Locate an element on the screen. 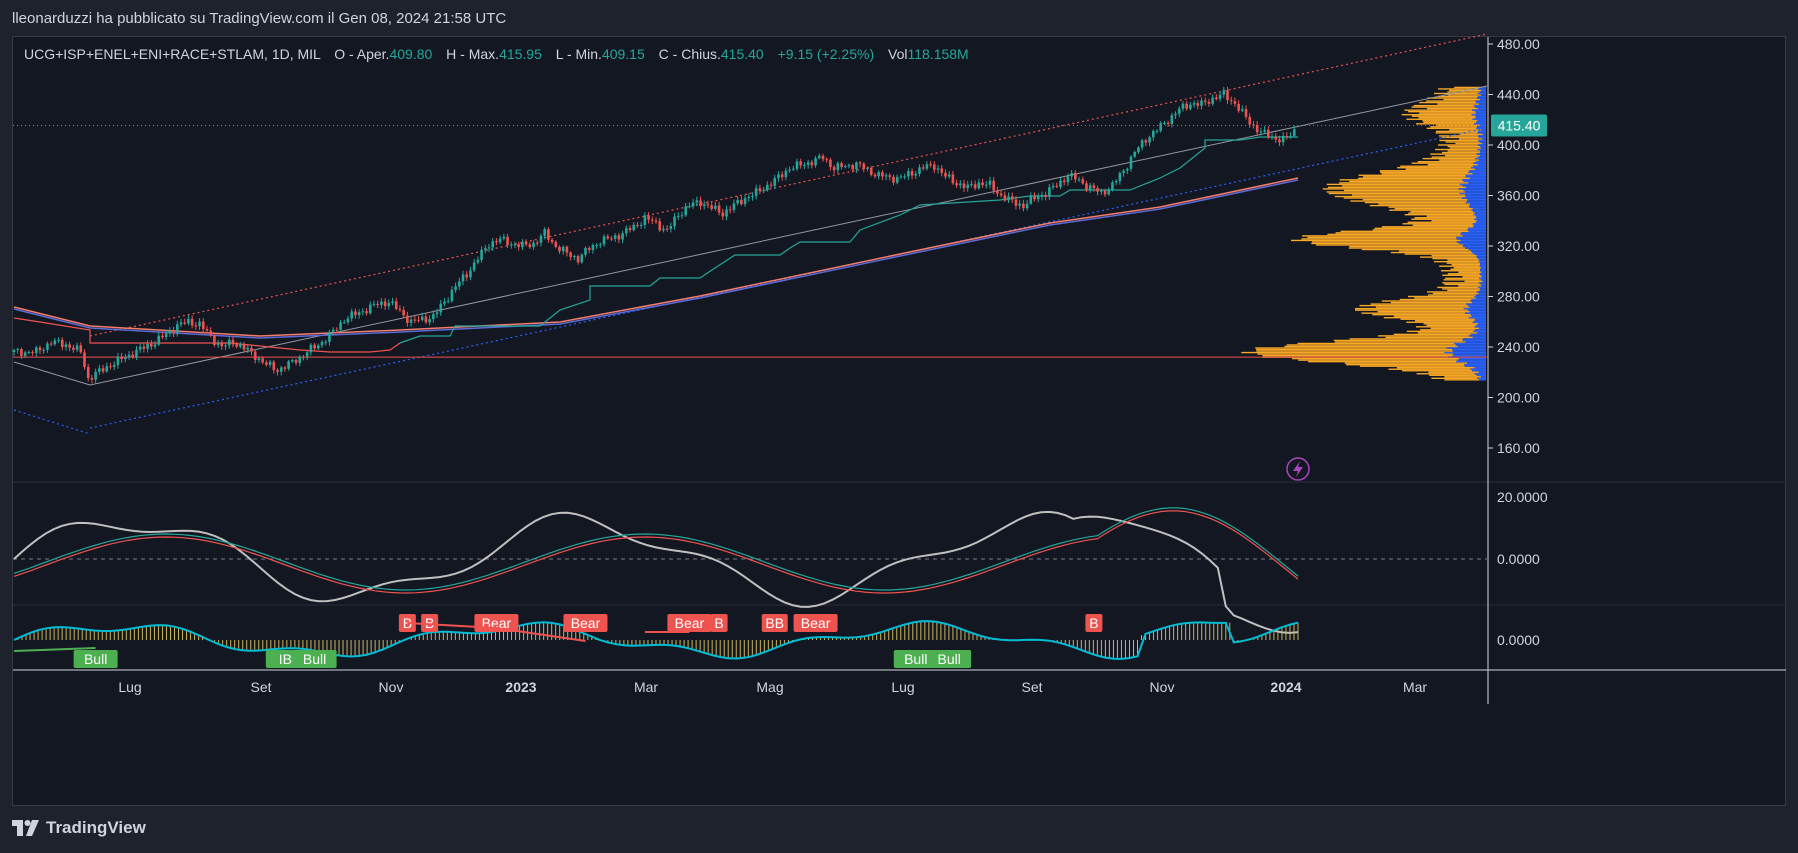 The image size is (1798, 853). volume-value: 118.158M is located at coordinates (938, 54).